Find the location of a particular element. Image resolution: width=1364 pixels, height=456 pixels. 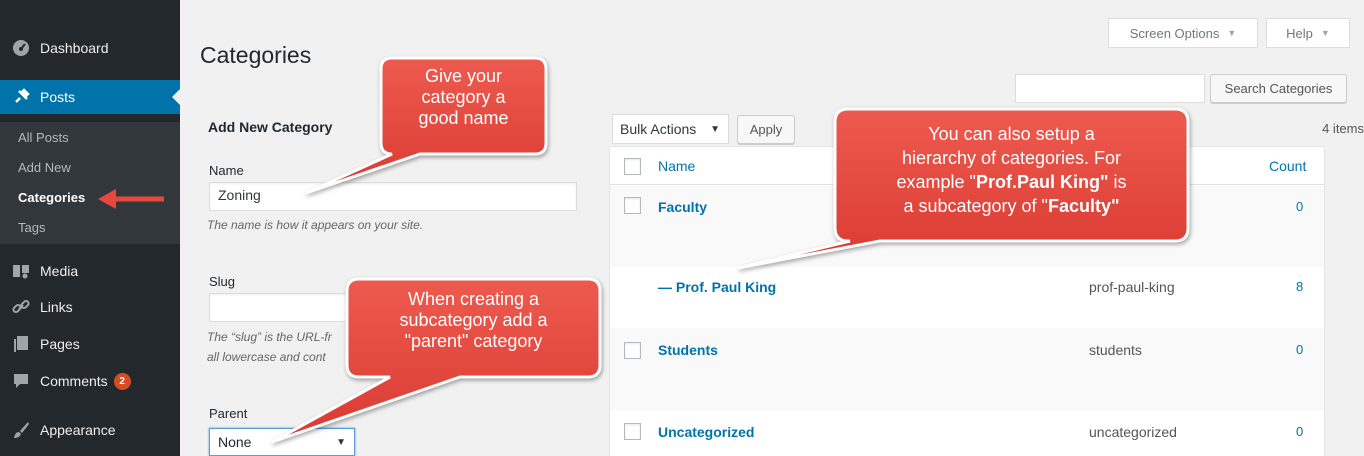

parent-select: None ▼ is located at coordinates (282, 442).